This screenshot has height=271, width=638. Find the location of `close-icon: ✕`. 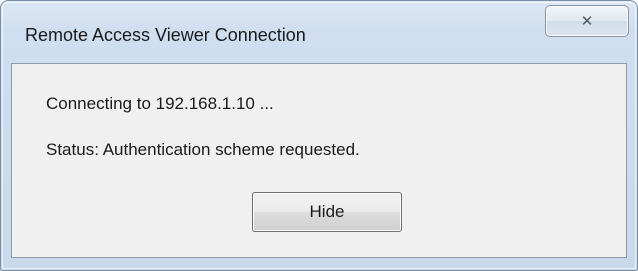

close-icon: ✕ is located at coordinates (587, 21).